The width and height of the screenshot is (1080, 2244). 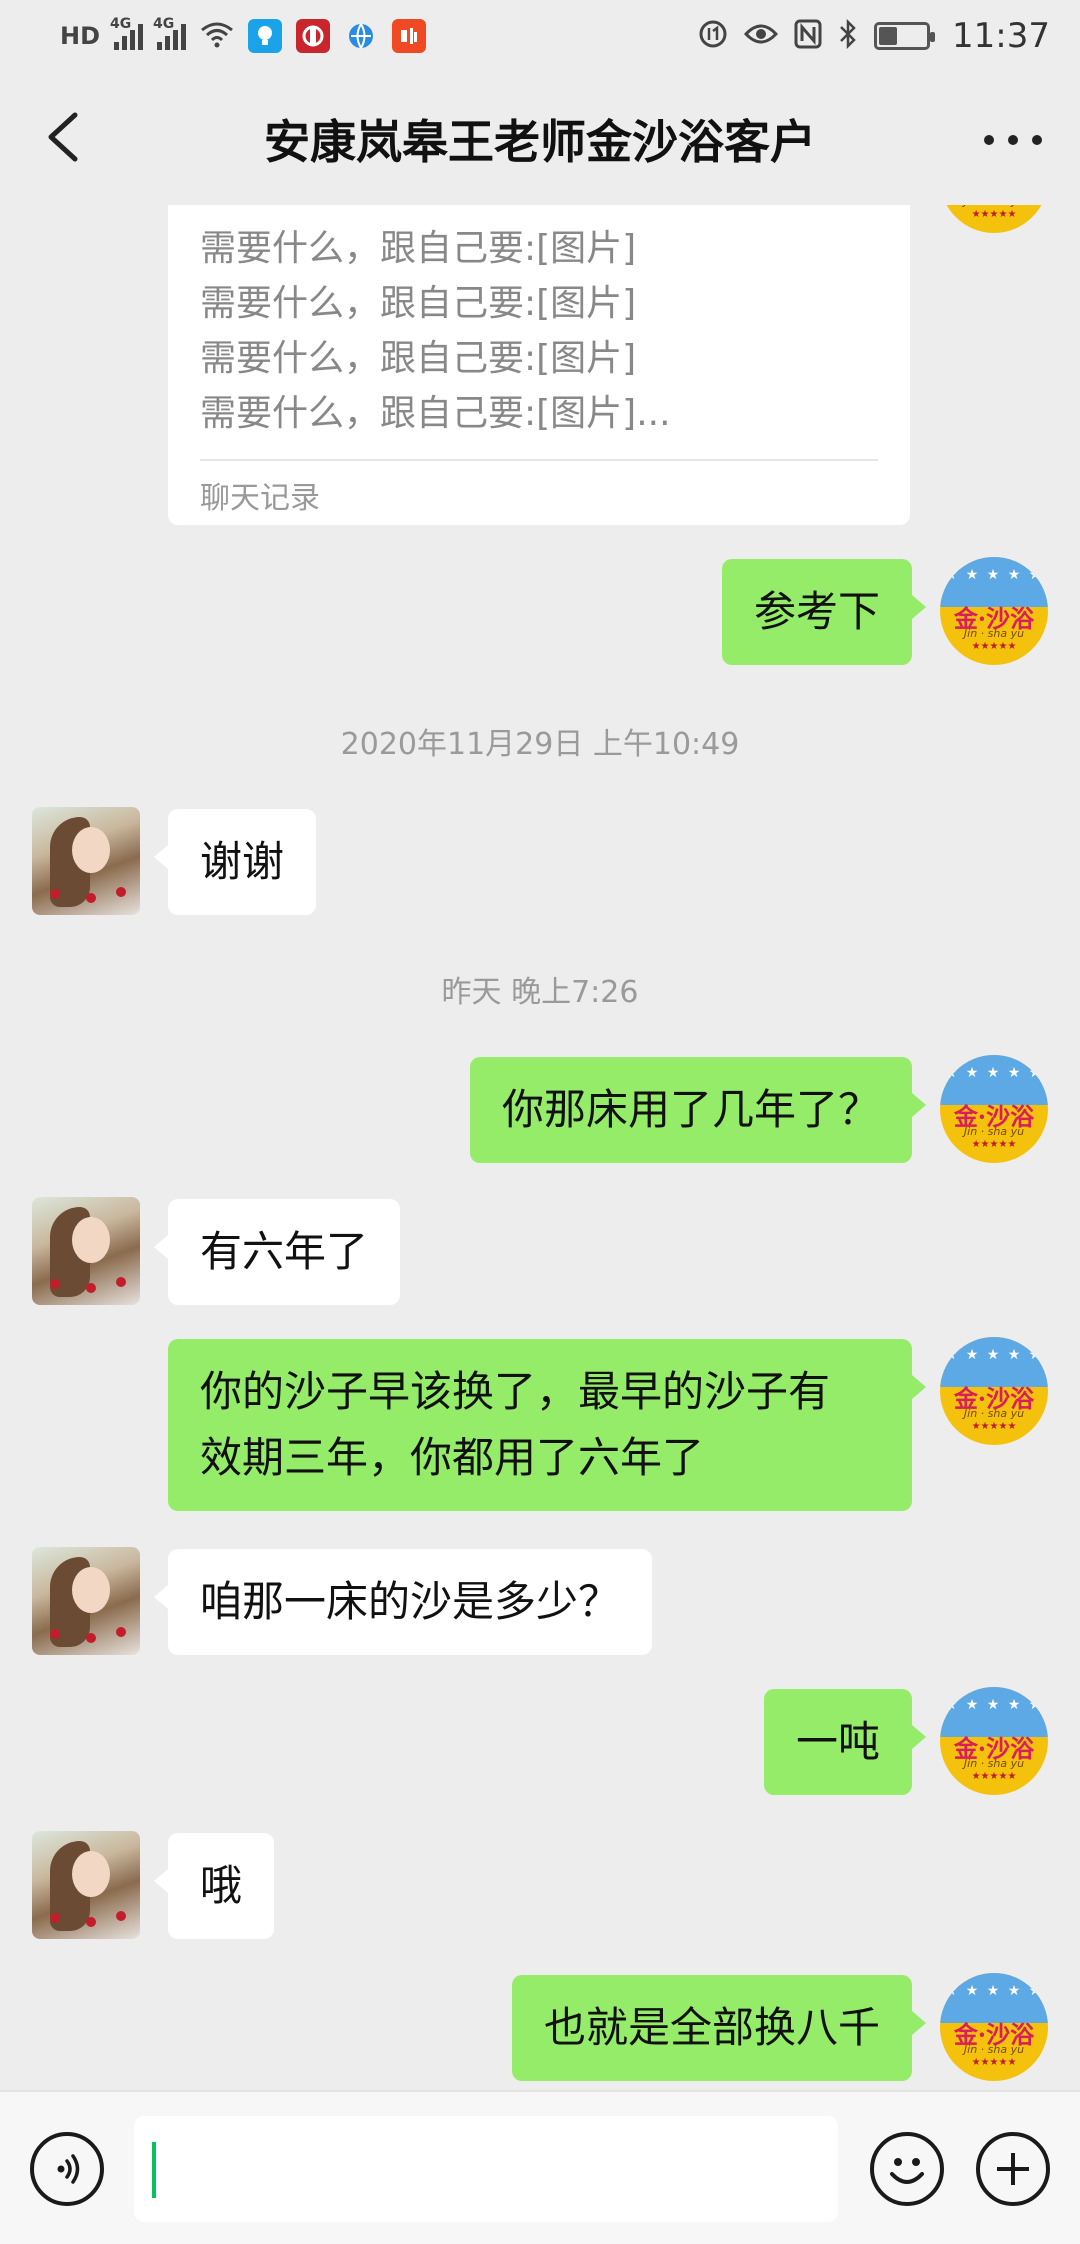 What do you see at coordinates (1001, 36) in the screenshot?
I see `status-time: 11:37` at bounding box center [1001, 36].